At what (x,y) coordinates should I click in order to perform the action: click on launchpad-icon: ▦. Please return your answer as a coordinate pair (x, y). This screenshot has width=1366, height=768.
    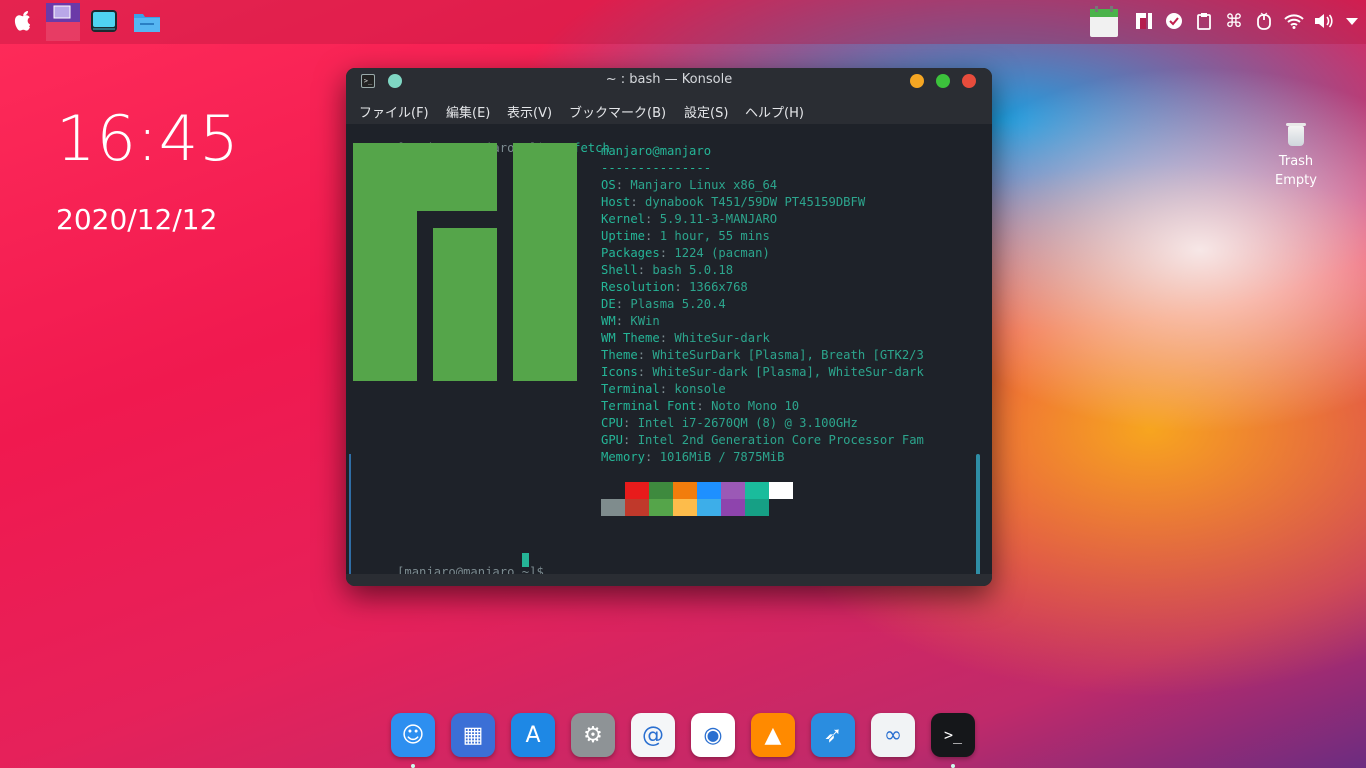
    Looking at the image, I should click on (473, 735).